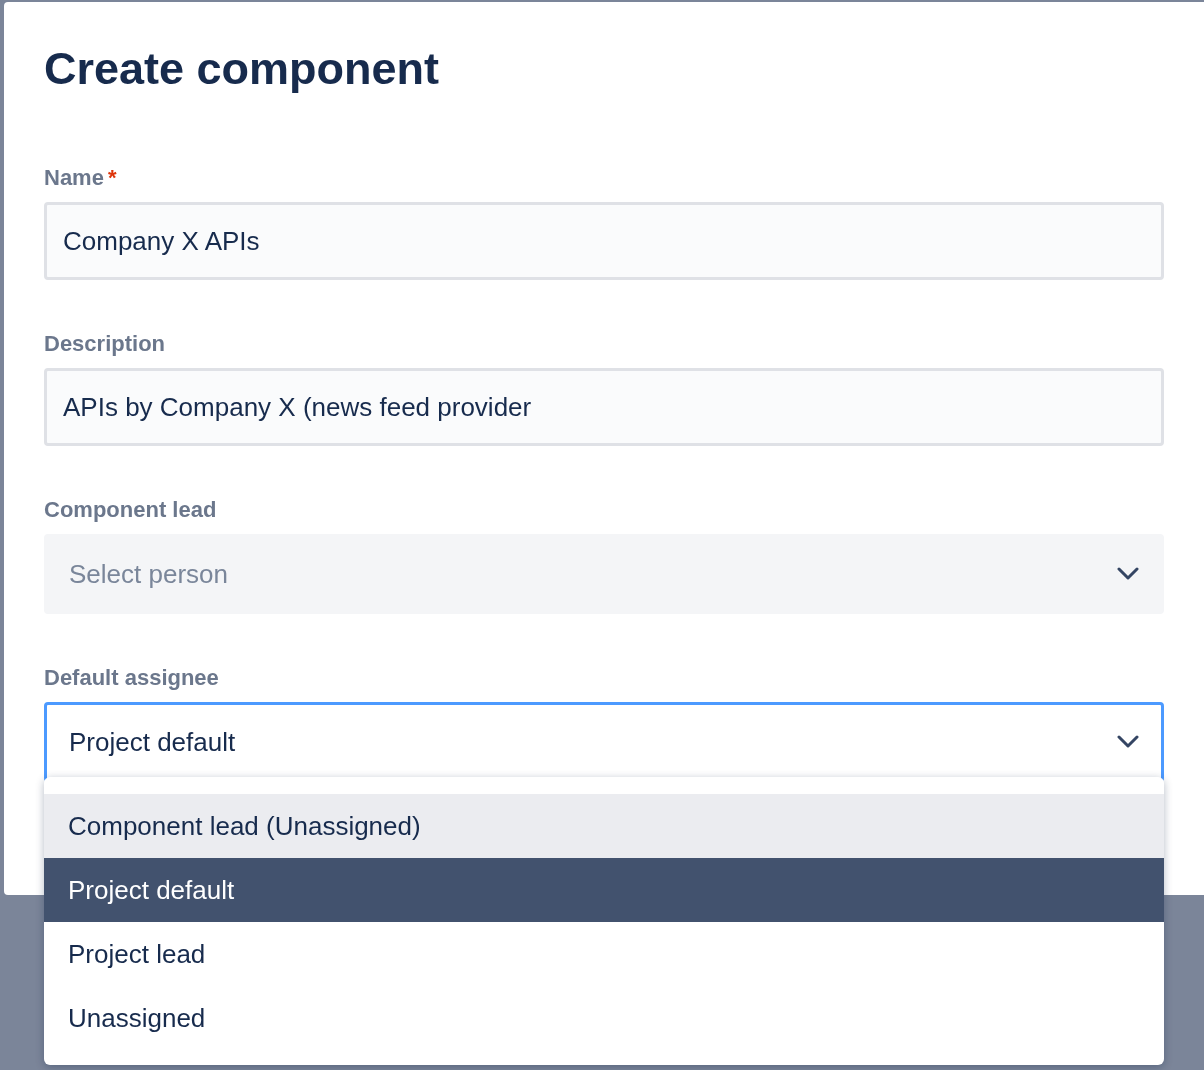 This screenshot has width=1204, height=1070. What do you see at coordinates (74, 178) in the screenshot?
I see `field-label: Name` at bounding box center [74, 178].